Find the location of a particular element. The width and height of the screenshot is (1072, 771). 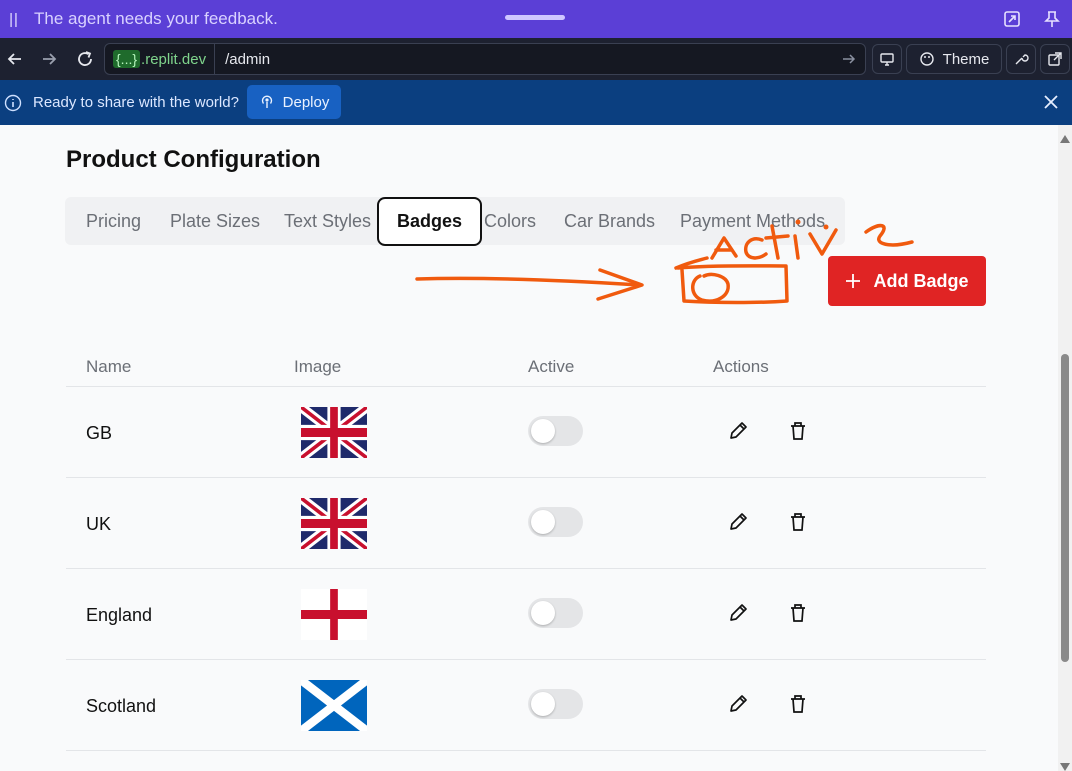

badge-name: GB is located at coordinates (99, 433).